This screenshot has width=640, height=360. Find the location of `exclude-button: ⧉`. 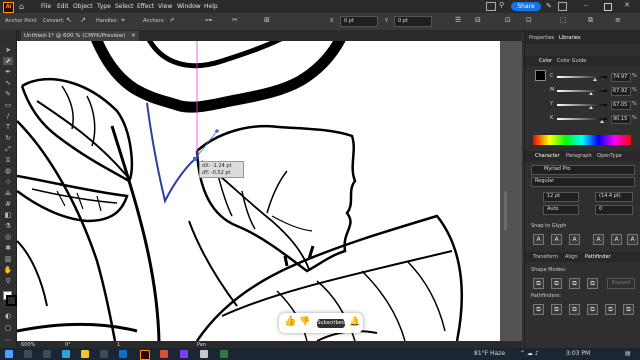

exclude-button: ⧉ is located at coordinates (592, 283).